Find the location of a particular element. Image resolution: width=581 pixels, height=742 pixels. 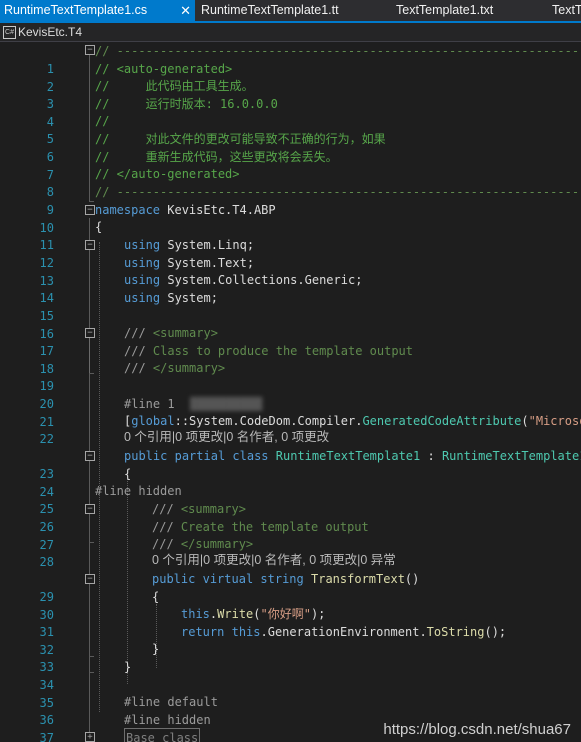

code-line: 8 // </auto-generated> is located at coordinates (290, 182).